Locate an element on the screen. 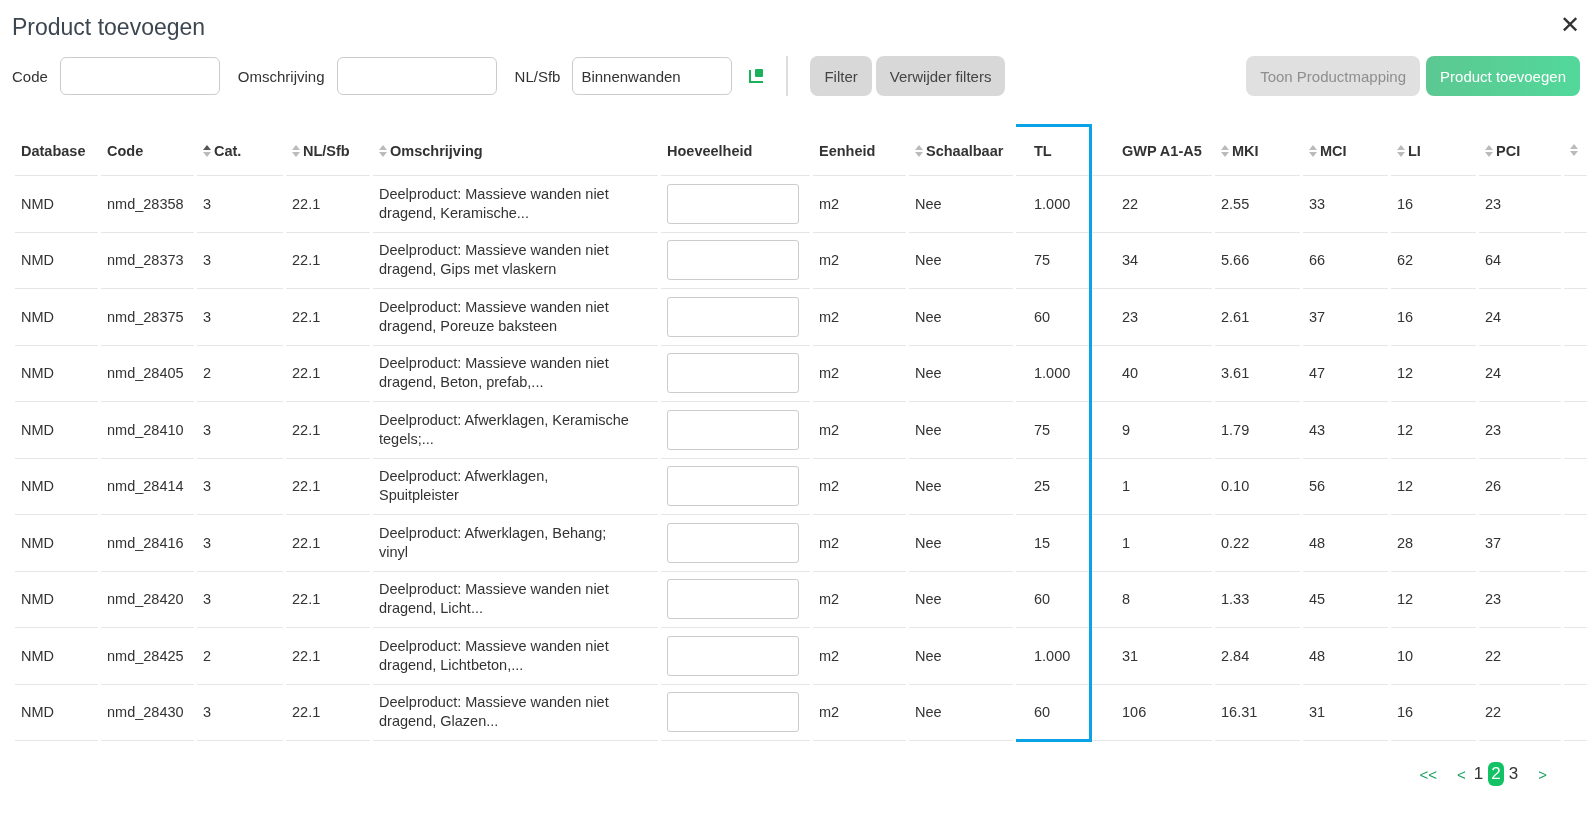 The image size is (1596, 821). mki-cell: 16.31 is located at coordinates (1239, 712).